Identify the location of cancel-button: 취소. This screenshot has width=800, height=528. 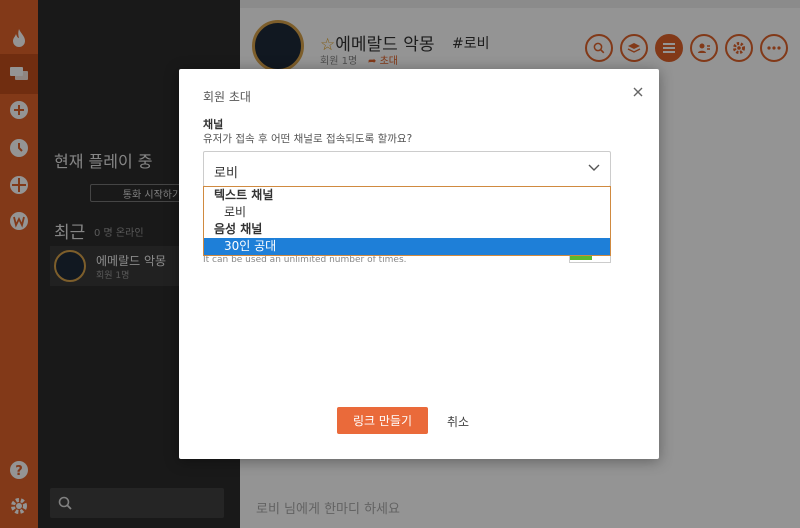
(458, 421).